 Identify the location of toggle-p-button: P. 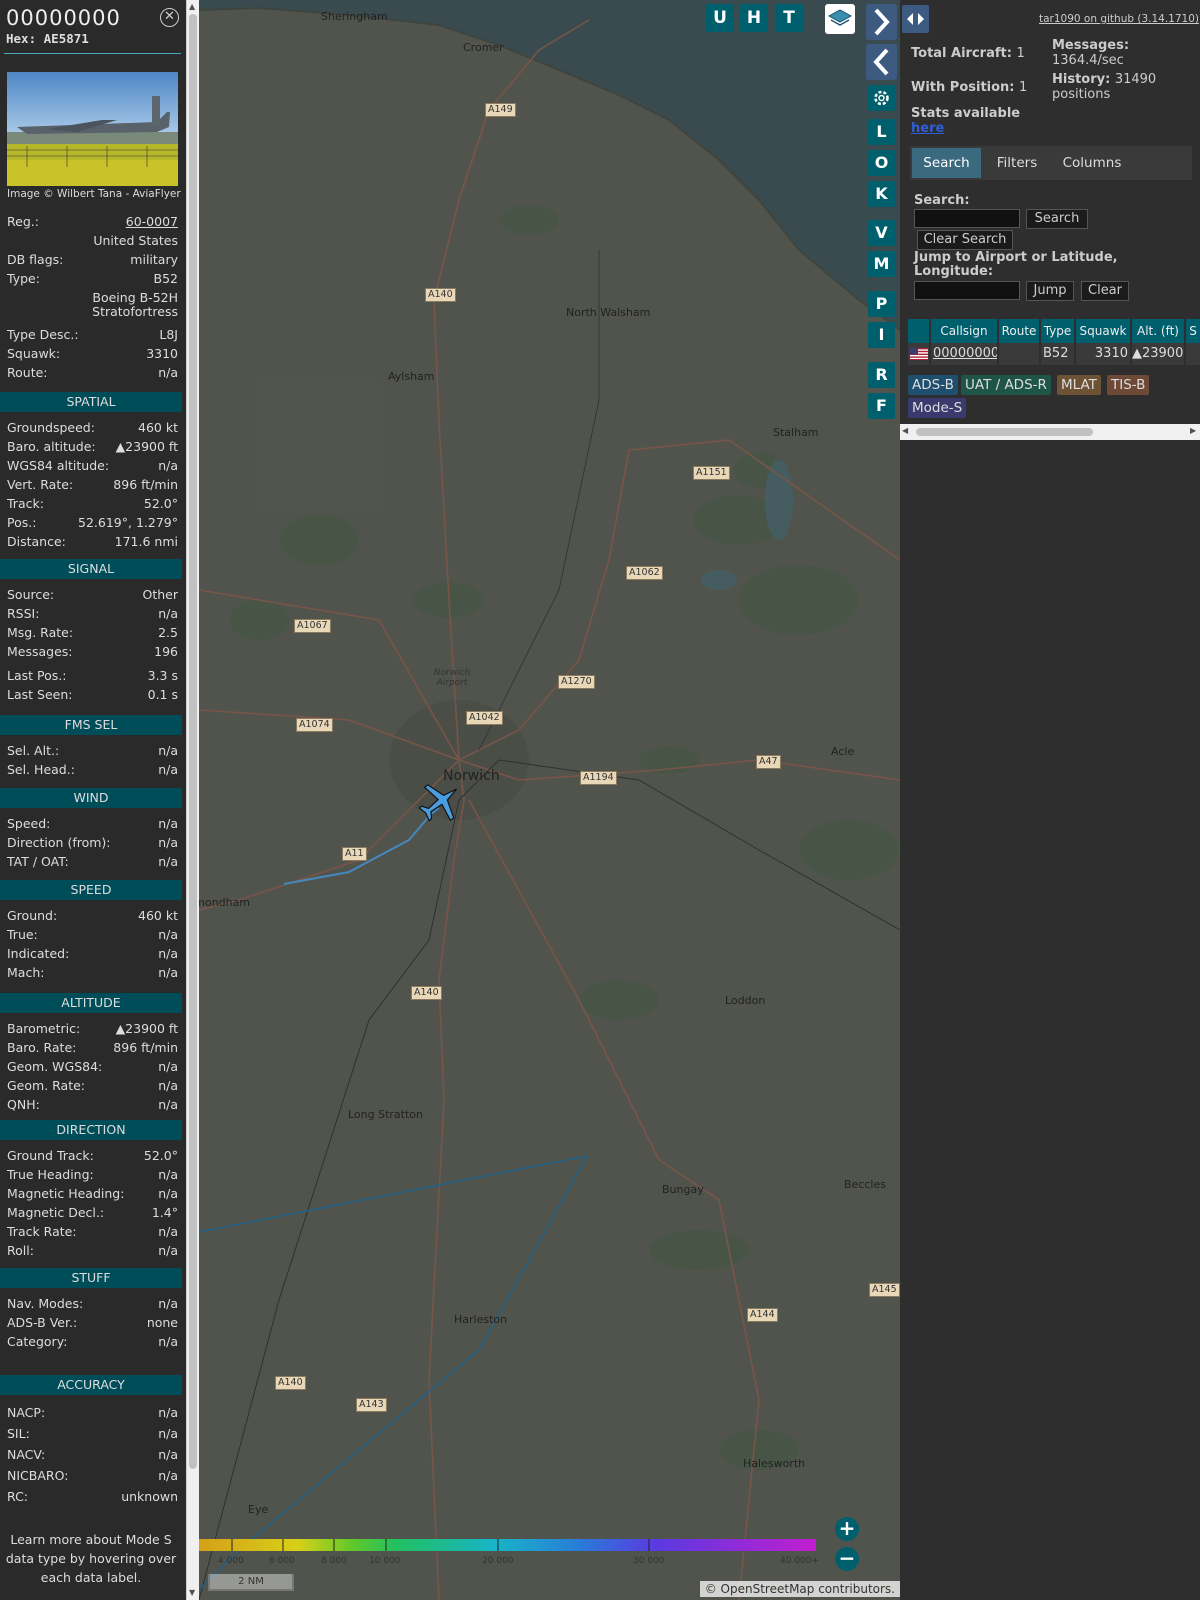
(881, 304).